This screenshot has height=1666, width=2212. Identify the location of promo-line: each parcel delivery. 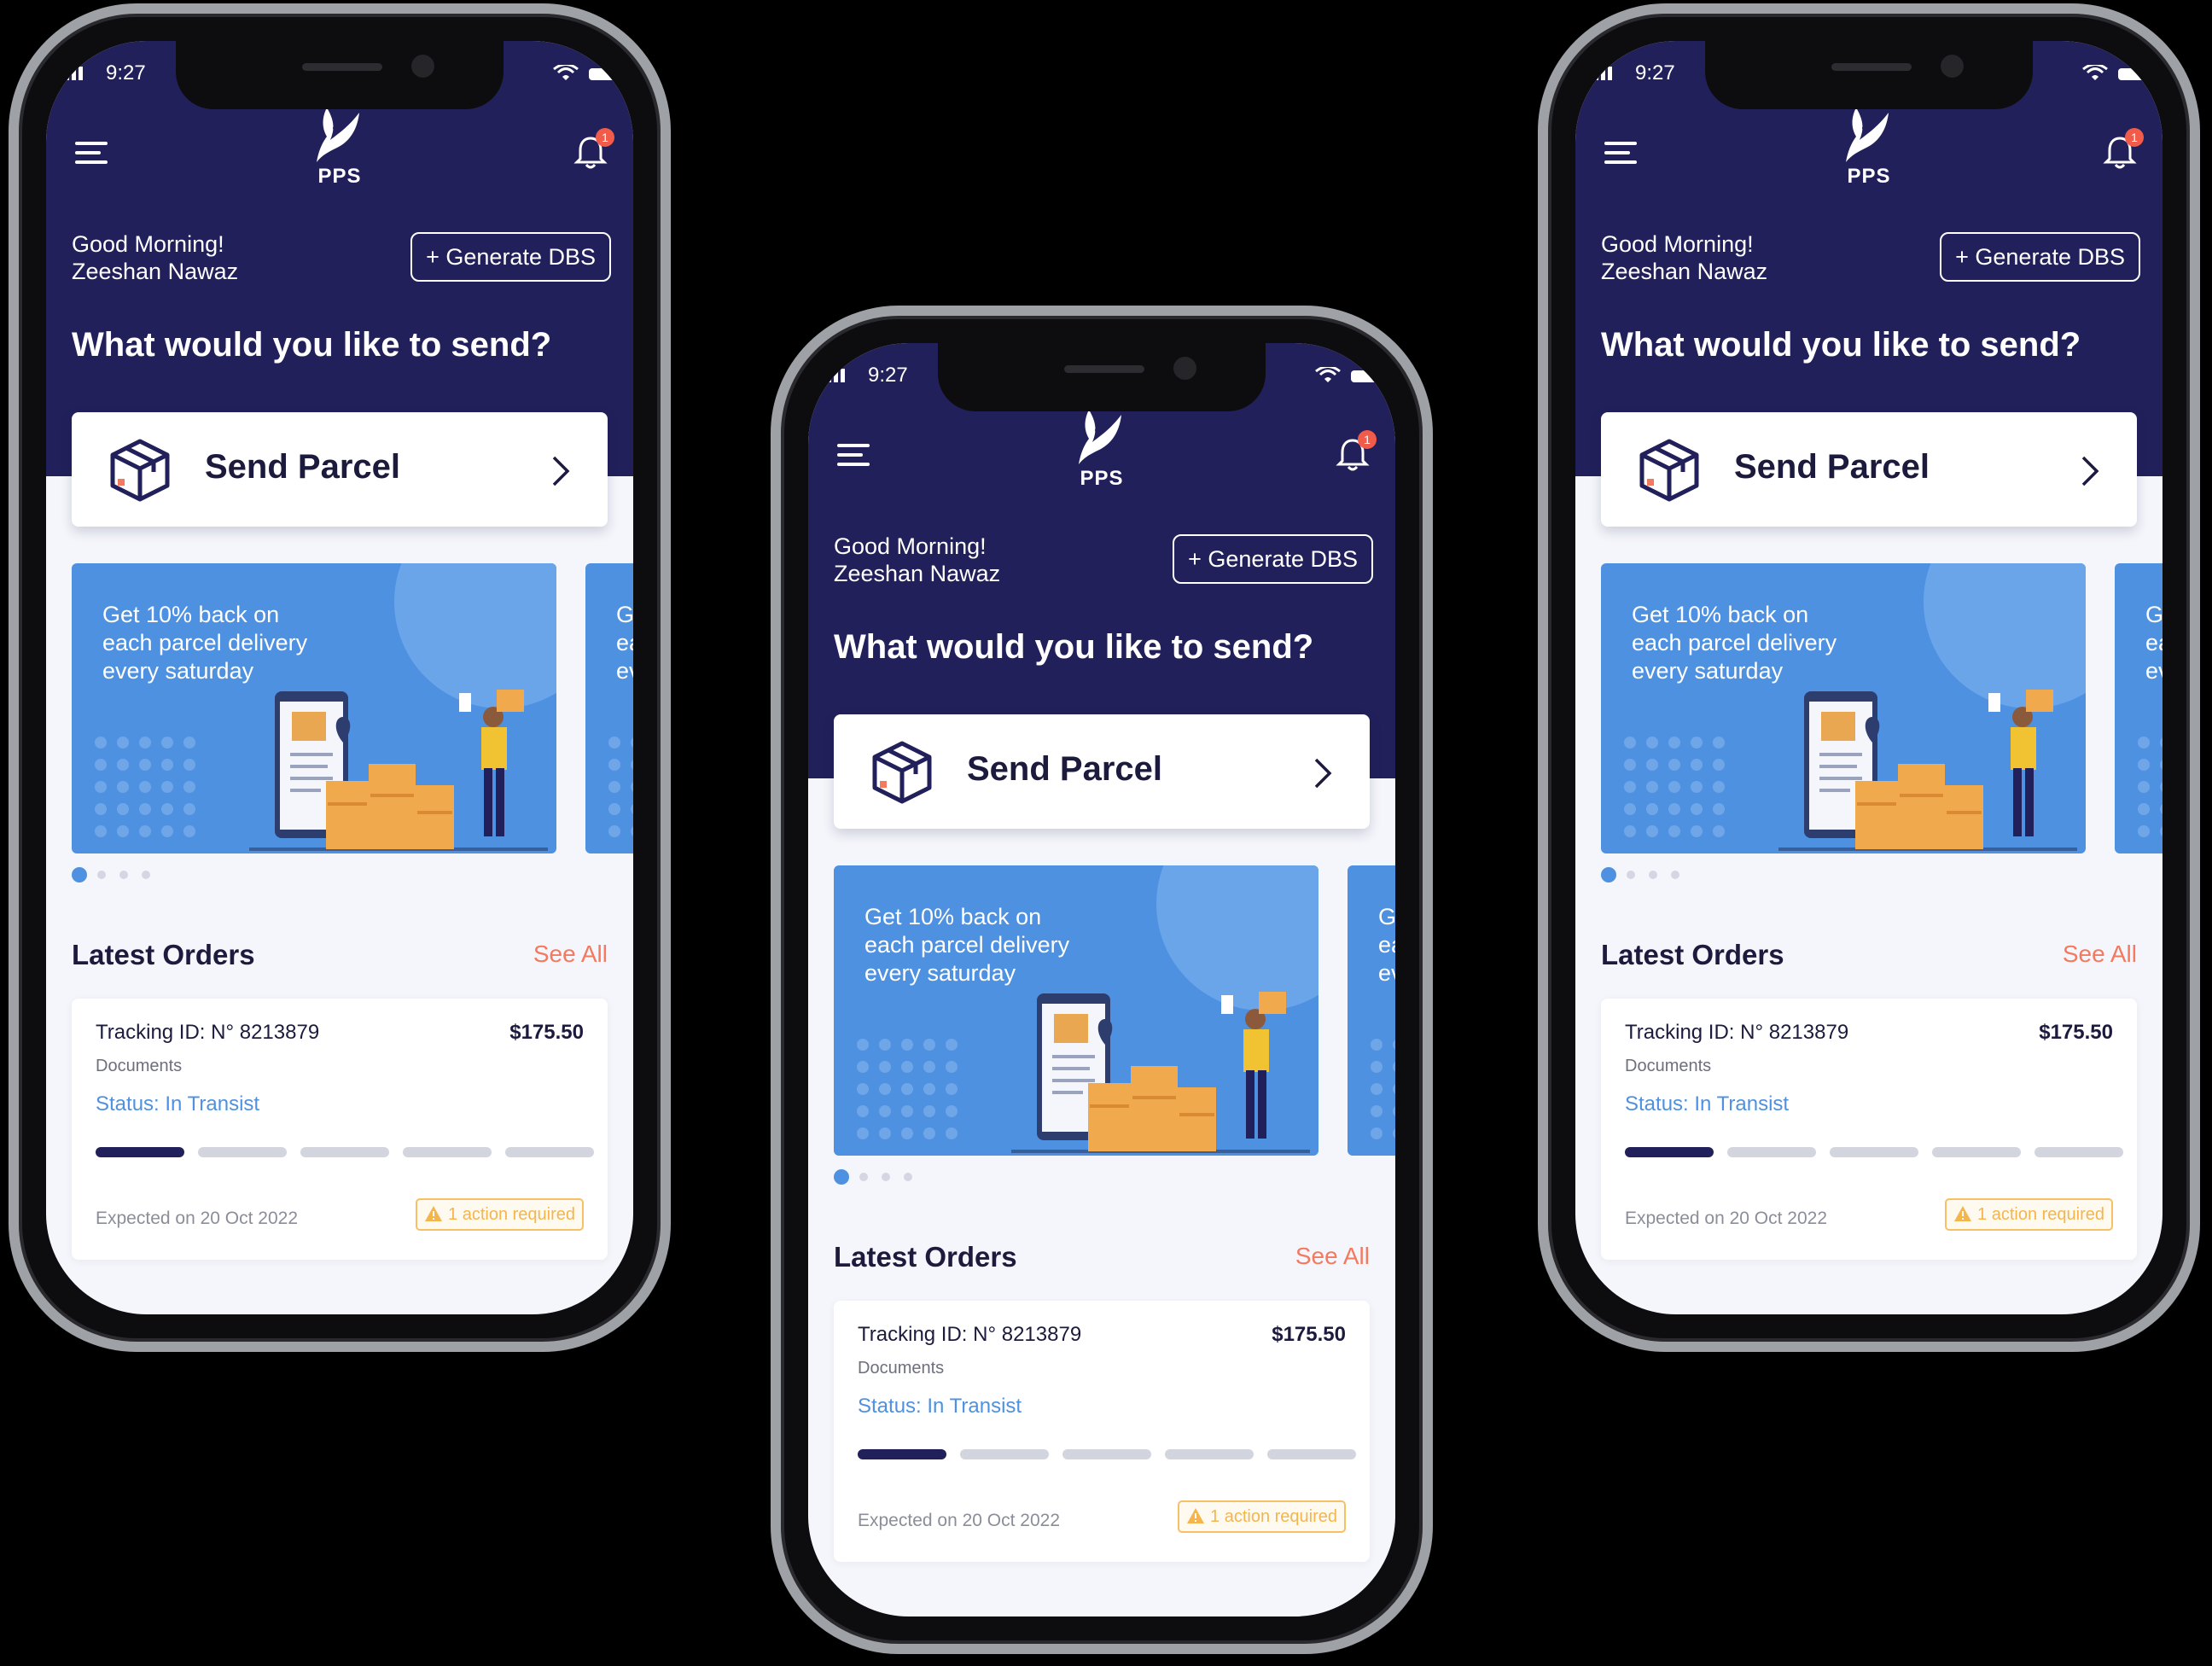
(1734, 642).